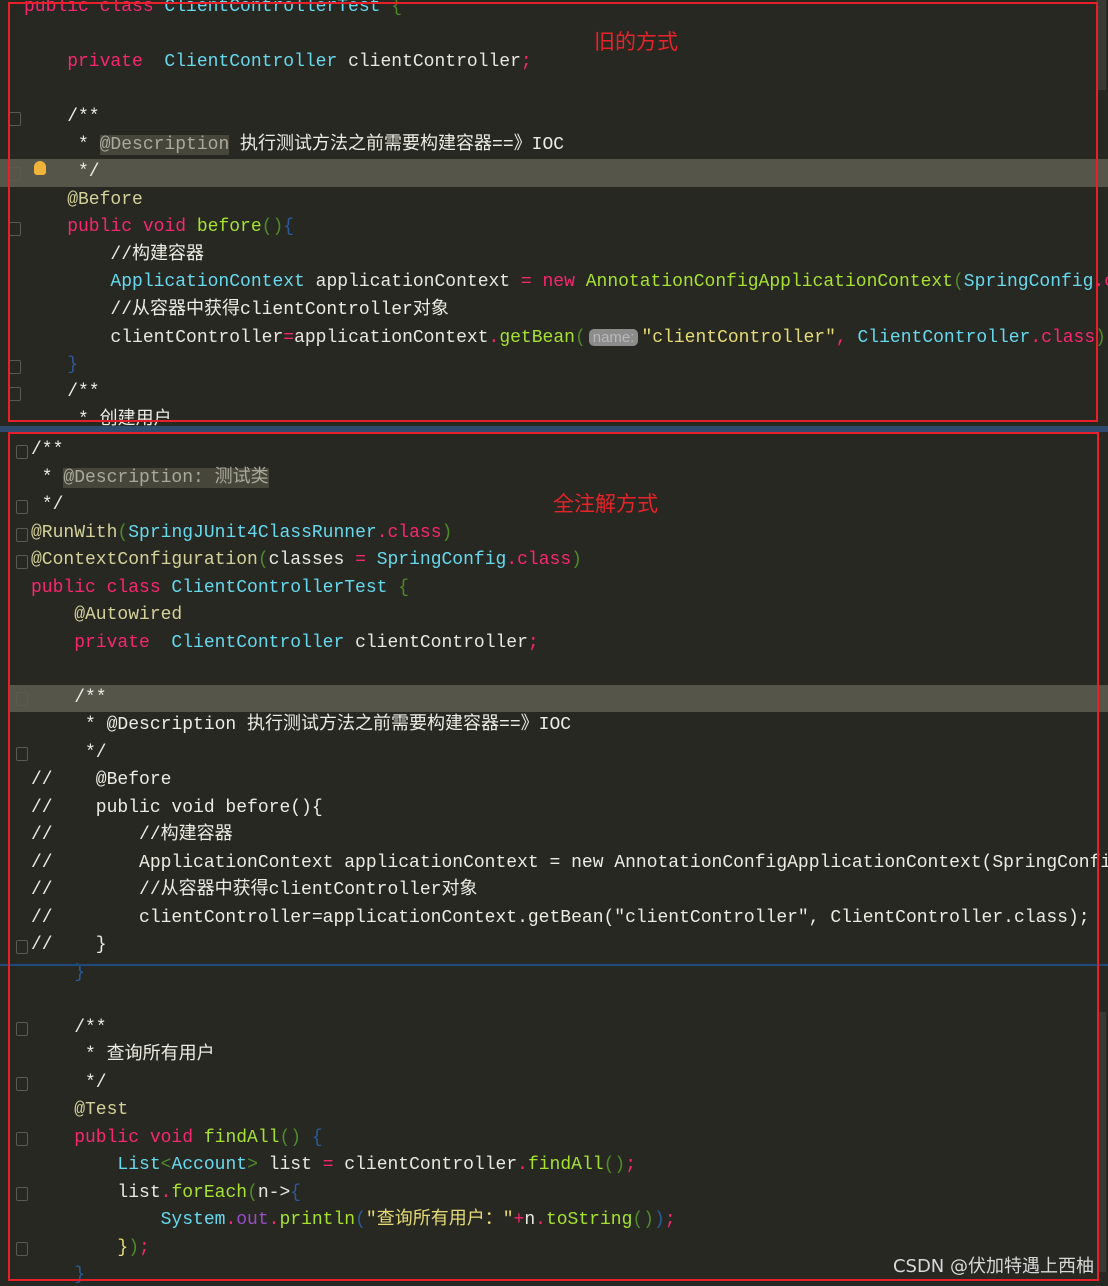 Image resolution: width=1108 pixels, height=1286 pixels. I want to click on code-token: n, so click(530, 1220).